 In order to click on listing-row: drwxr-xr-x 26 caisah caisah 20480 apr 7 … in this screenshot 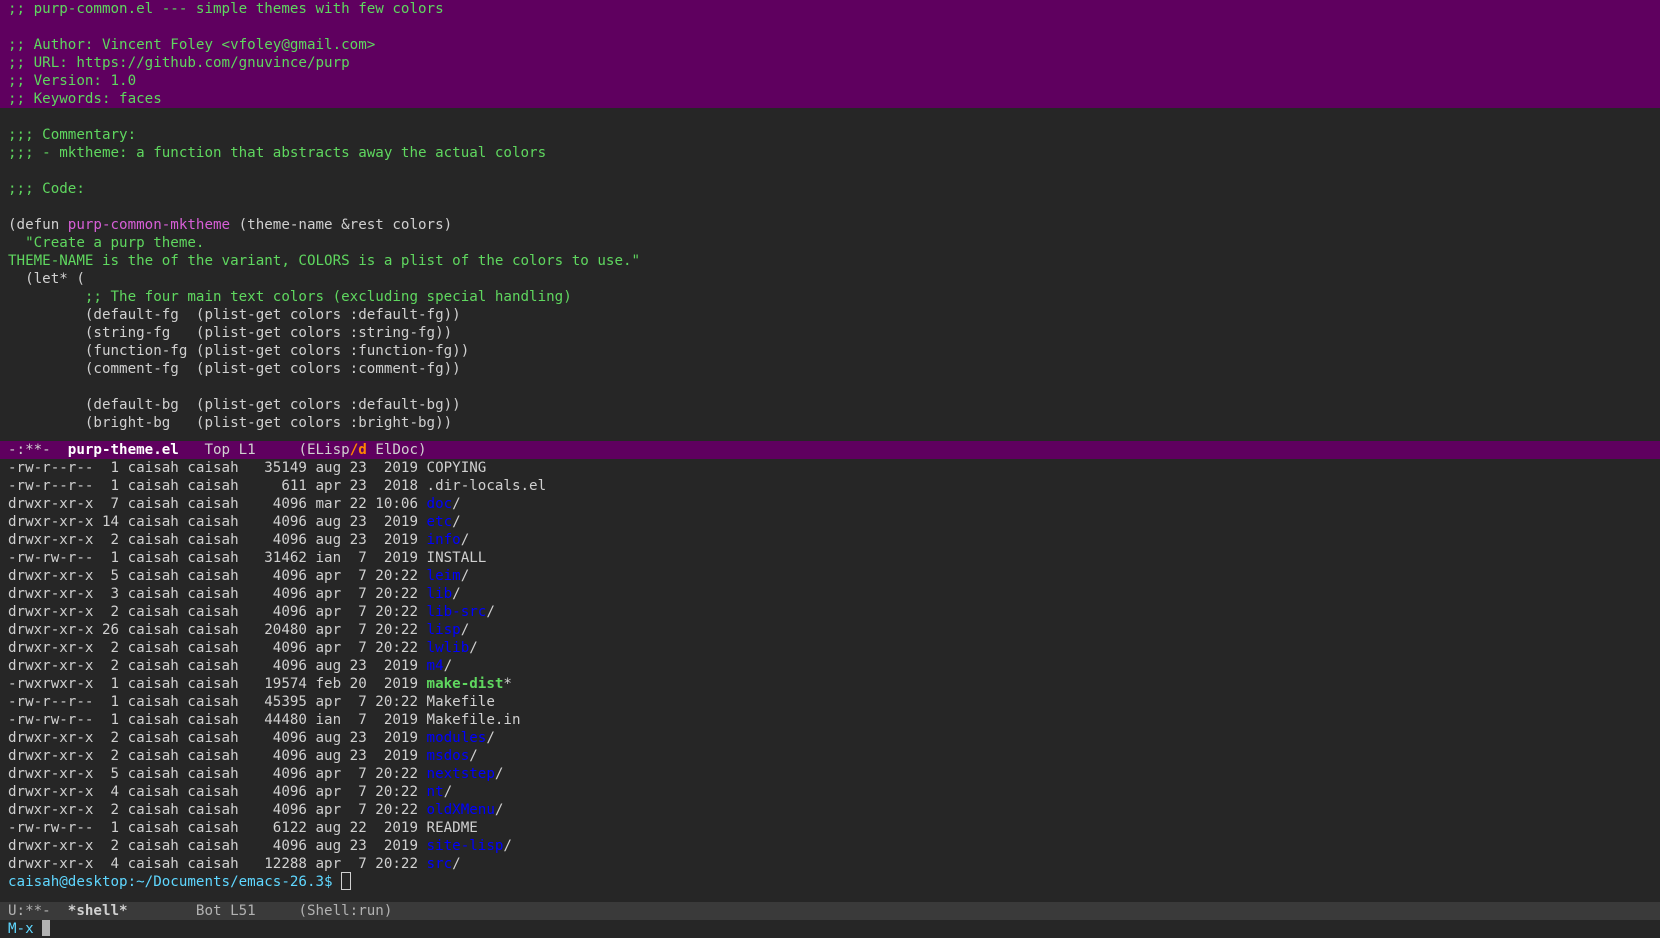, I will do `click(830, 630)`.